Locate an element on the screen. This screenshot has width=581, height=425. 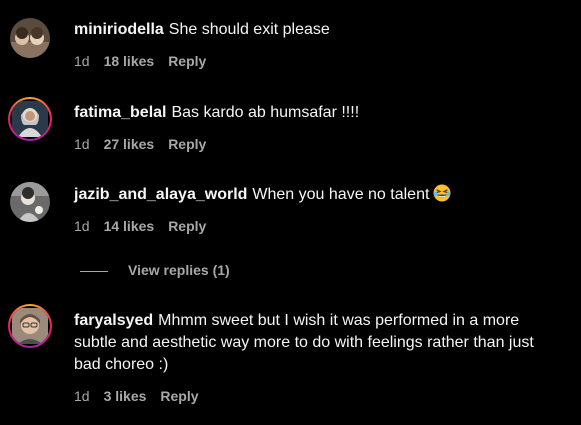
comment-likes: 14 likes is located at coordinates (129, 226).